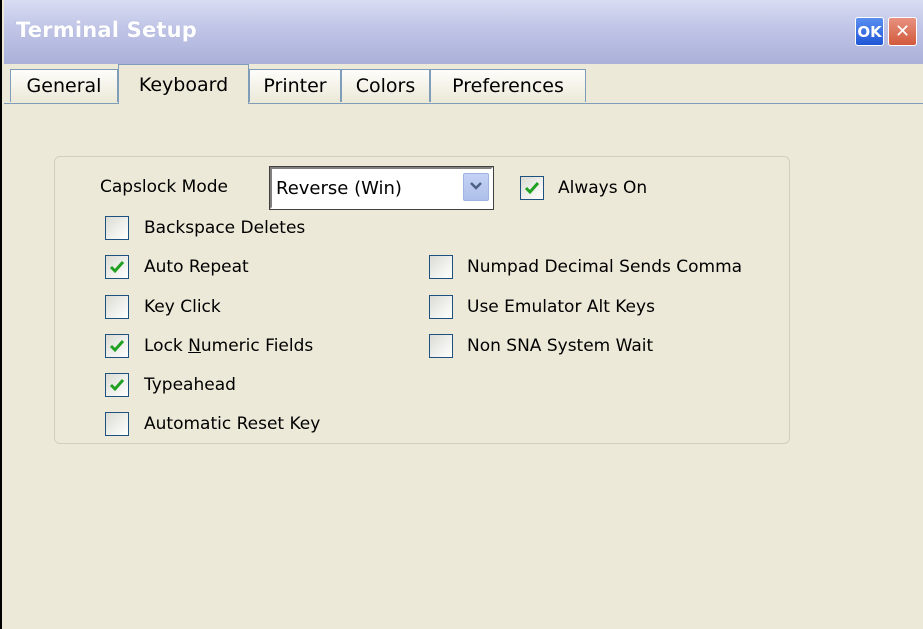  Describe the element at coordinates (869, 31) in the screenshot. I see `ok-button: OK` at that location.